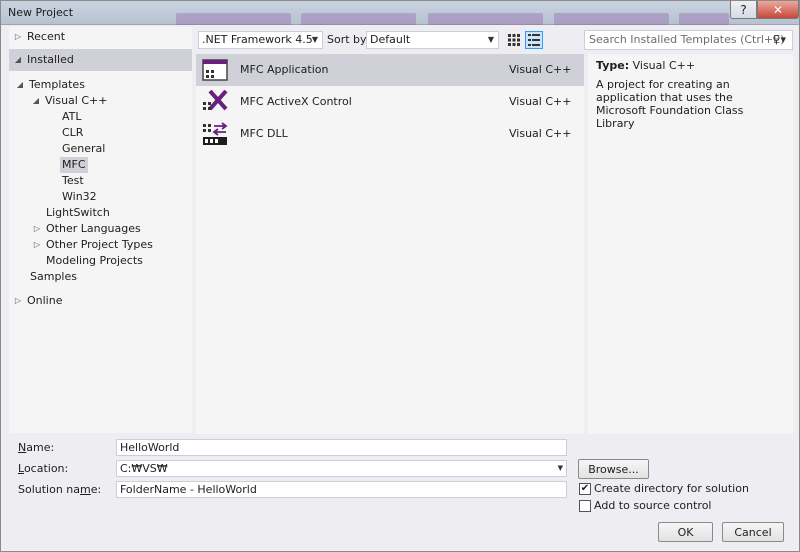  What do you see at coordinates (585, 506) in the screenshot?
I see `source-control-checkbox` at bounding box center [585, 506].